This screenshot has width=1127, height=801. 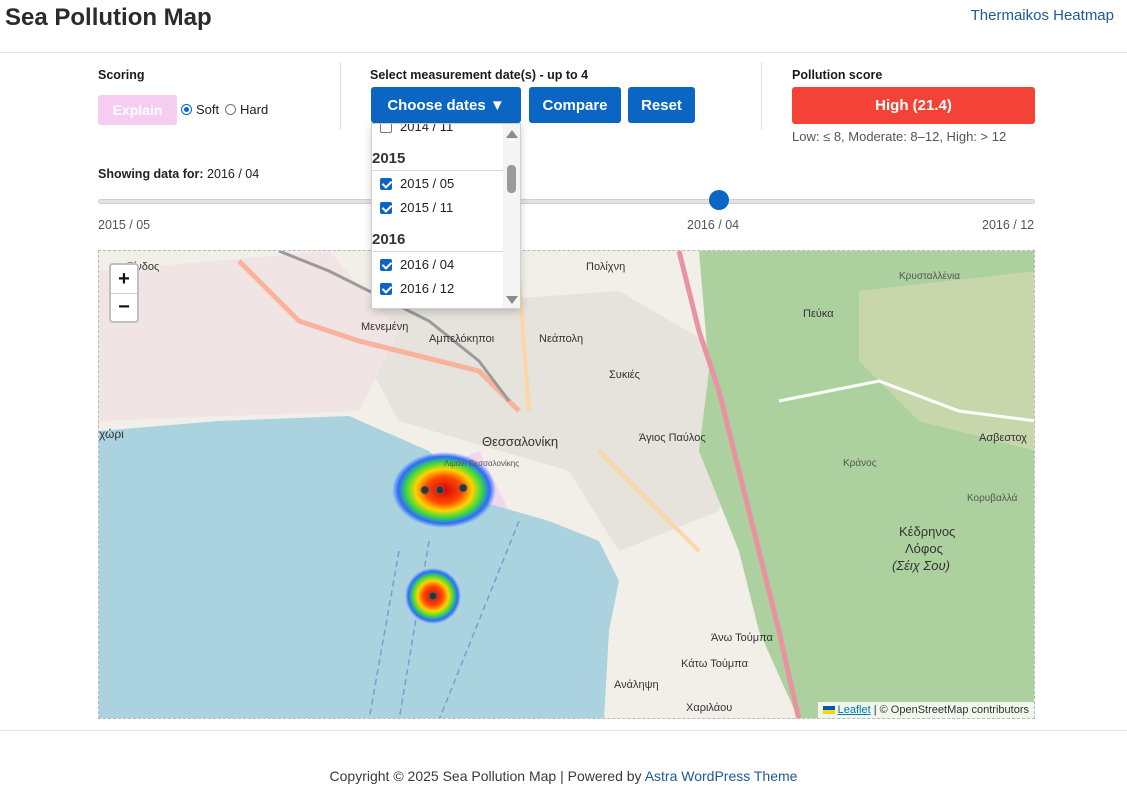 What do you see at coordinates (605, 267) in the screenshot?
I see `map-label: Πολίχνη` at bounding box center [605, 267].